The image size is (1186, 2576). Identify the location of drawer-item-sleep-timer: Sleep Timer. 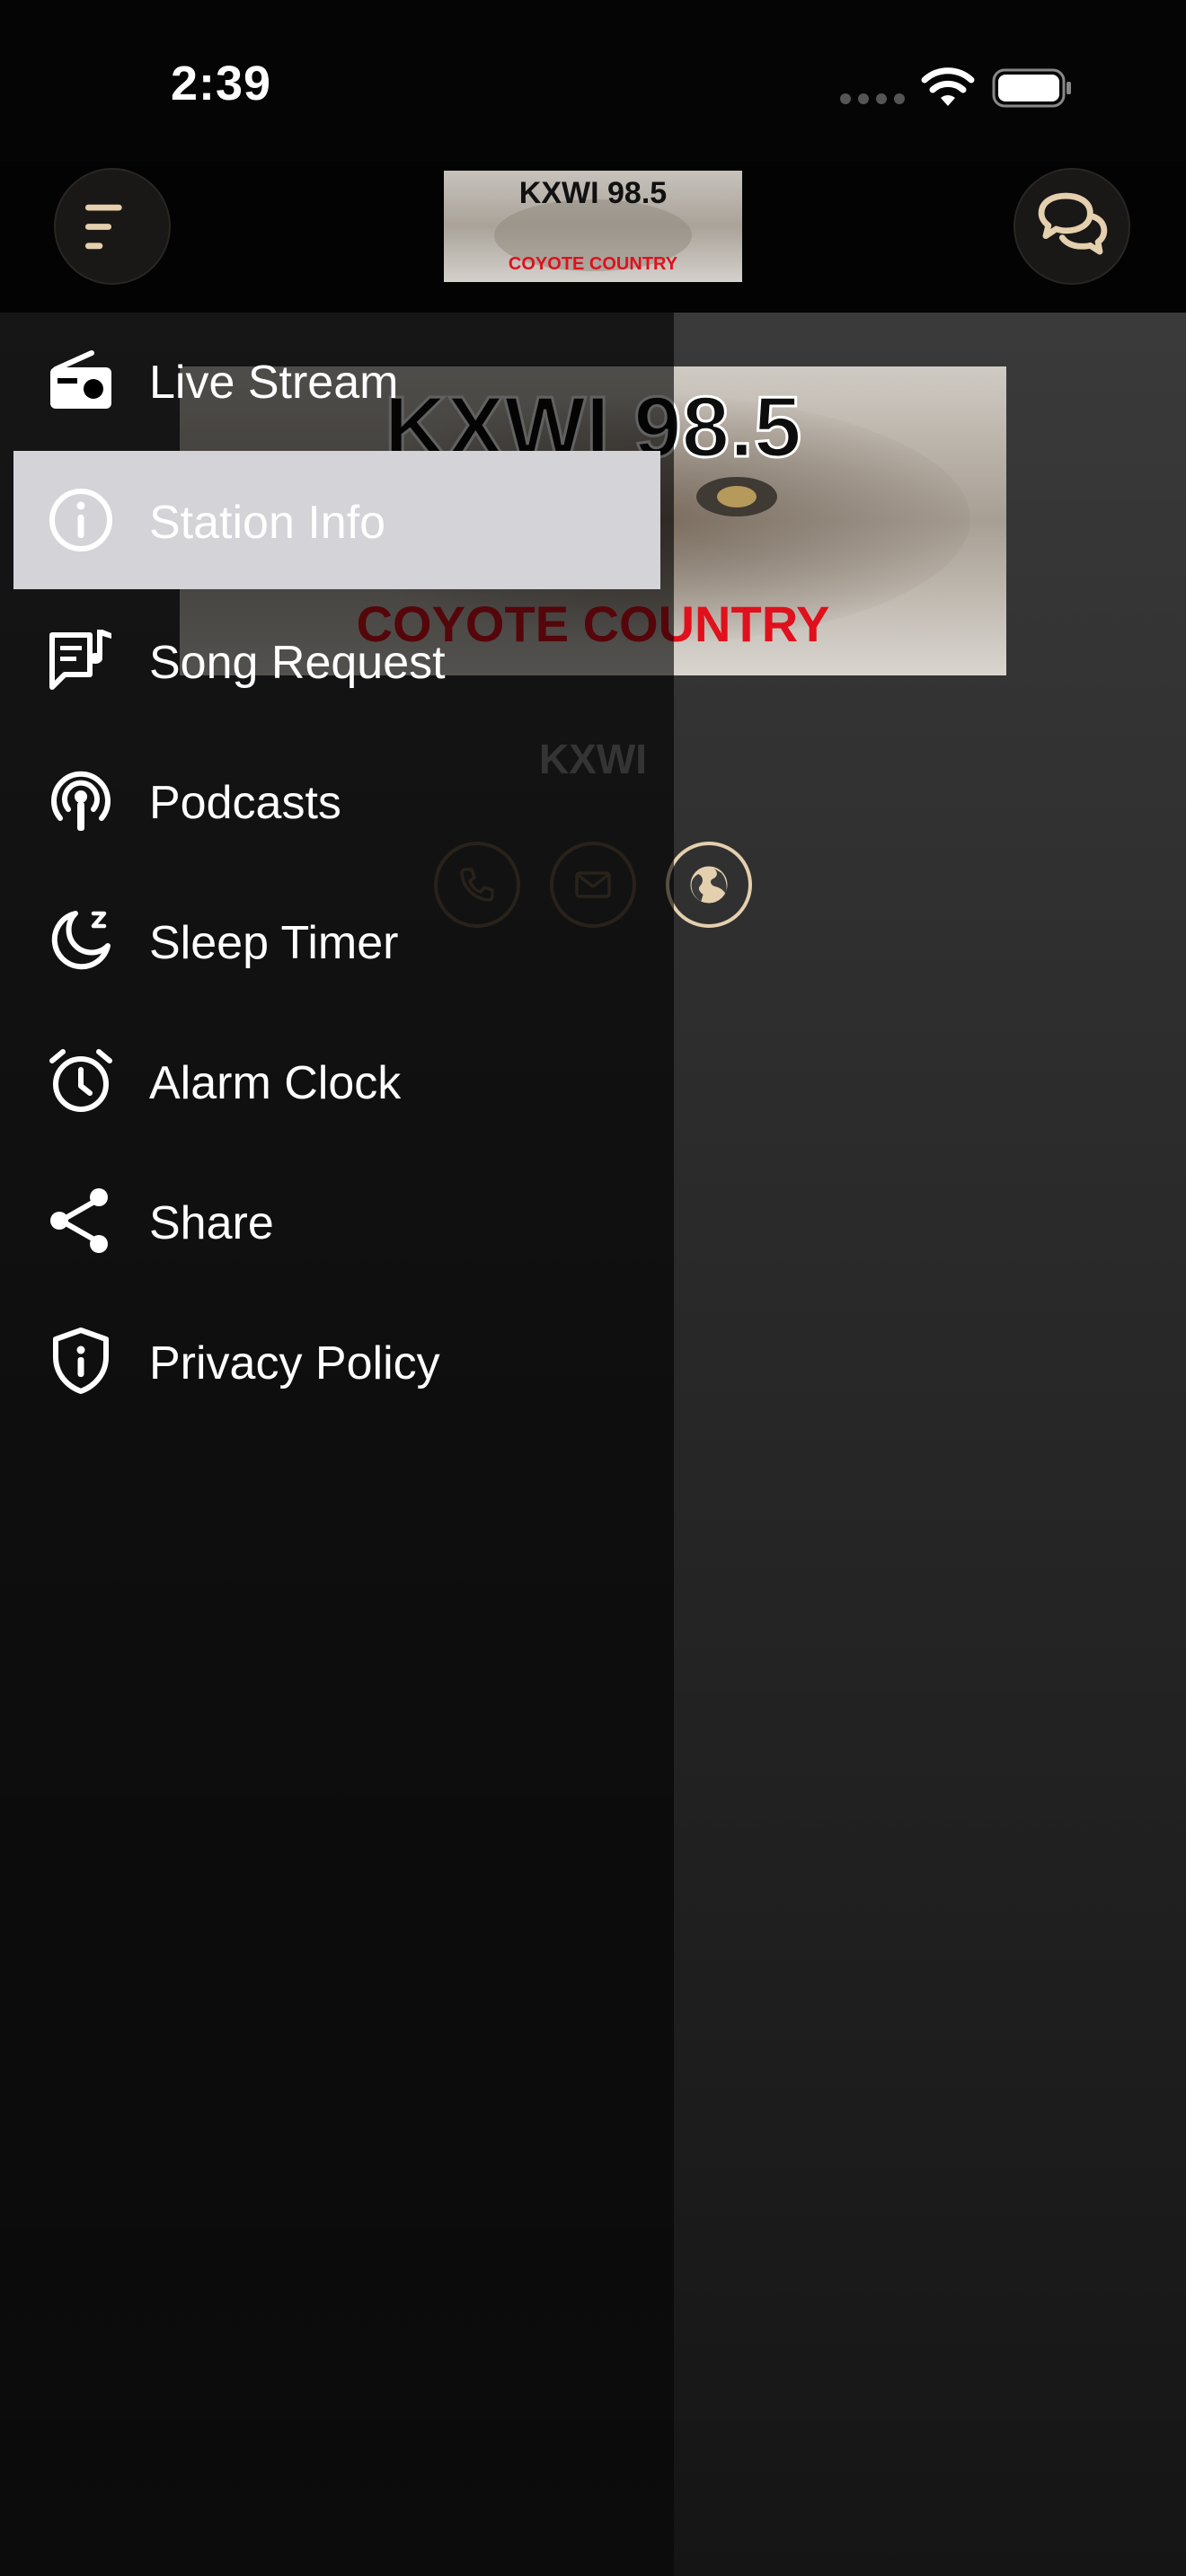
(337, 940).